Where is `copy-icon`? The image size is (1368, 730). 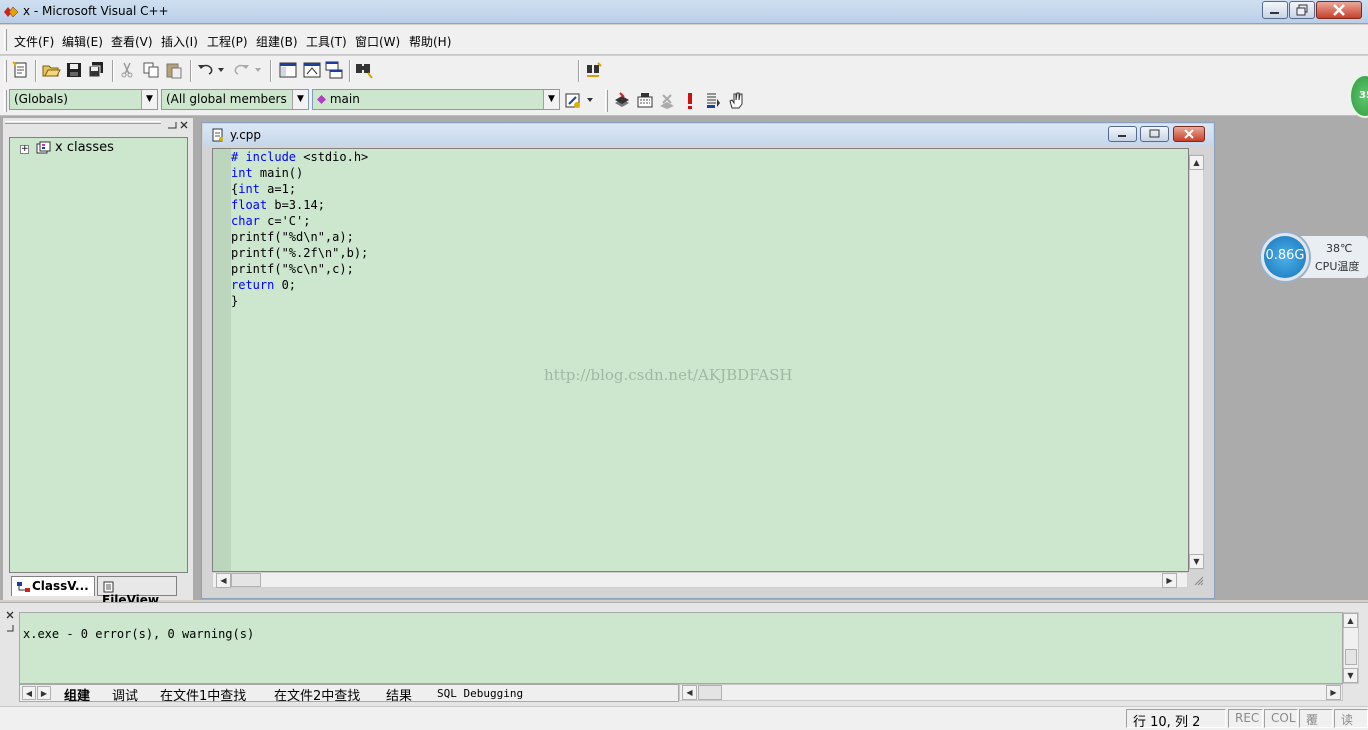 copy-icon is located at coordinates (151, 70).